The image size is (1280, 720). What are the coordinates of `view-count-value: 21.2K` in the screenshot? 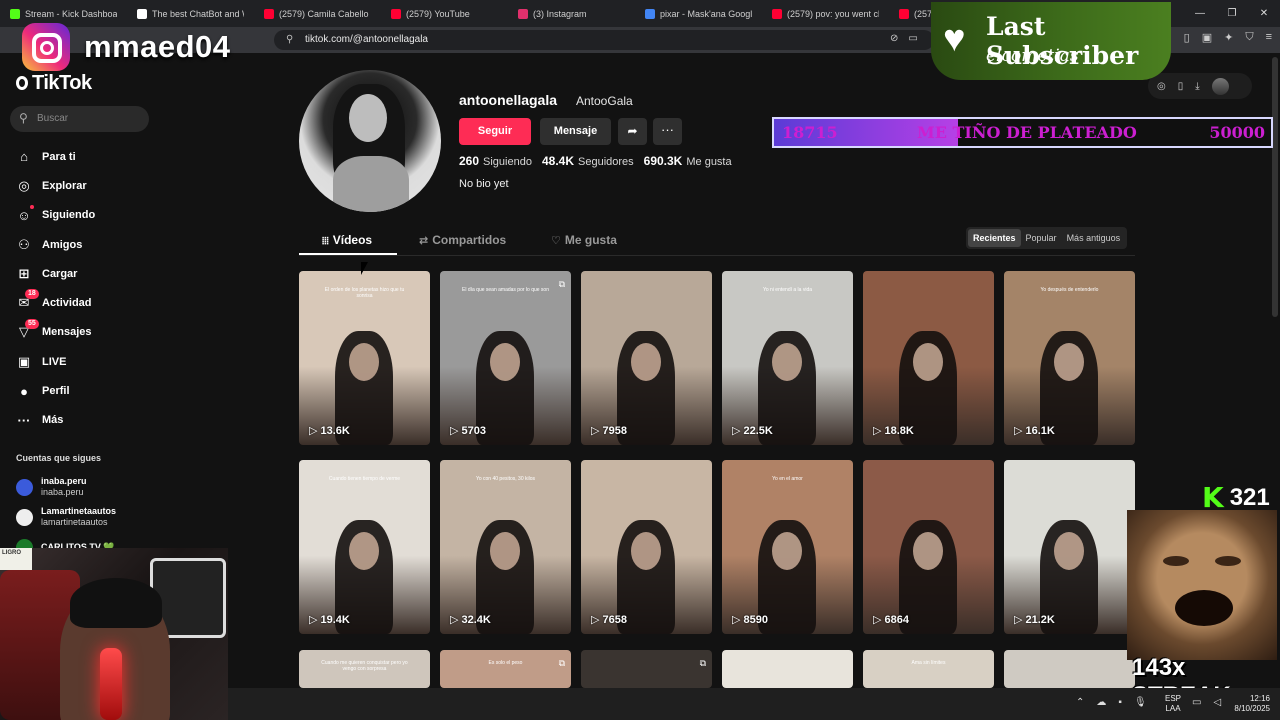 It's located at (1040, 620).